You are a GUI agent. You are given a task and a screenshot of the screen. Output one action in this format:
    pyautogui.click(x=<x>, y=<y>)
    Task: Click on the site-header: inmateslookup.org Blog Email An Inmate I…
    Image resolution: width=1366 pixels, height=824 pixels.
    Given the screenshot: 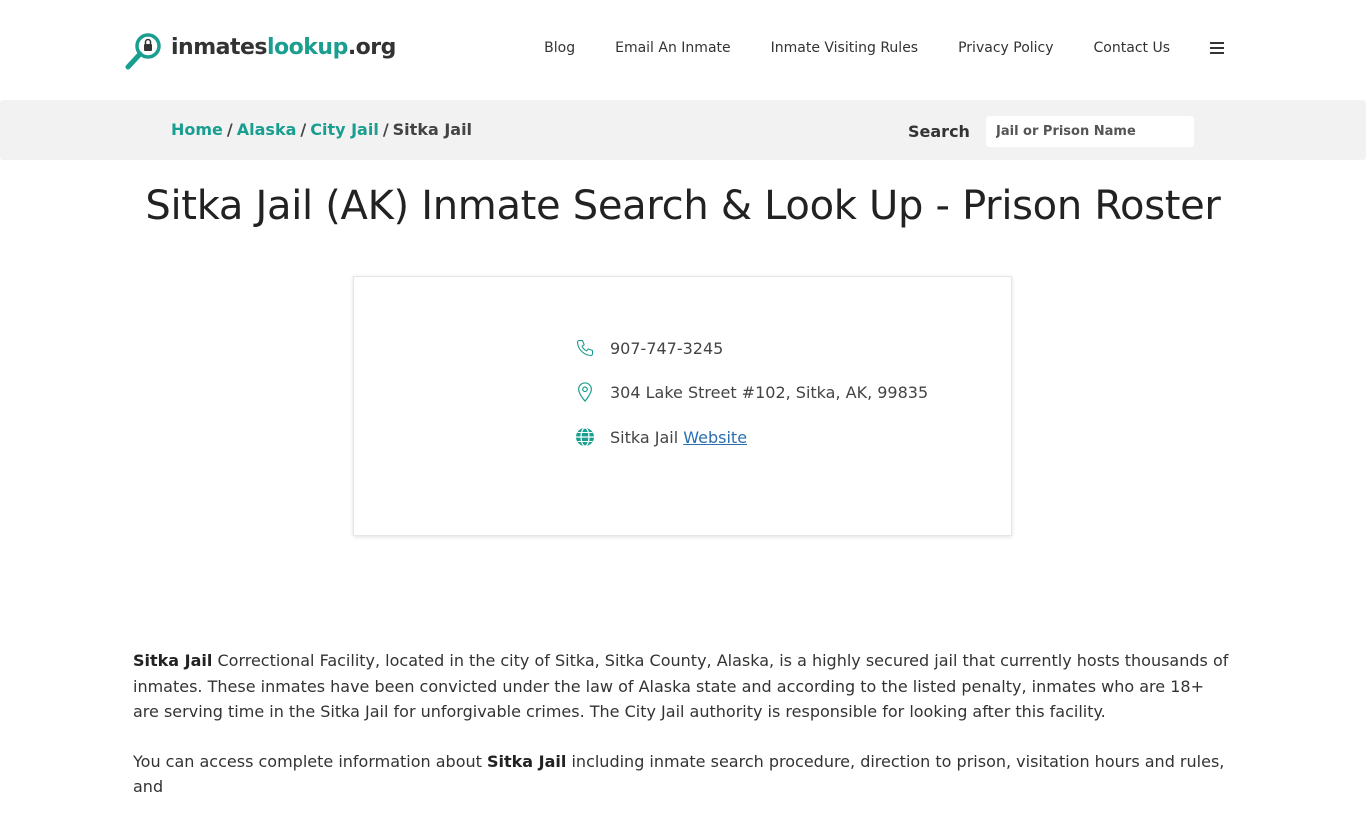 What is the action you would take?
    pyautogui.click(x=683, y=50)
    